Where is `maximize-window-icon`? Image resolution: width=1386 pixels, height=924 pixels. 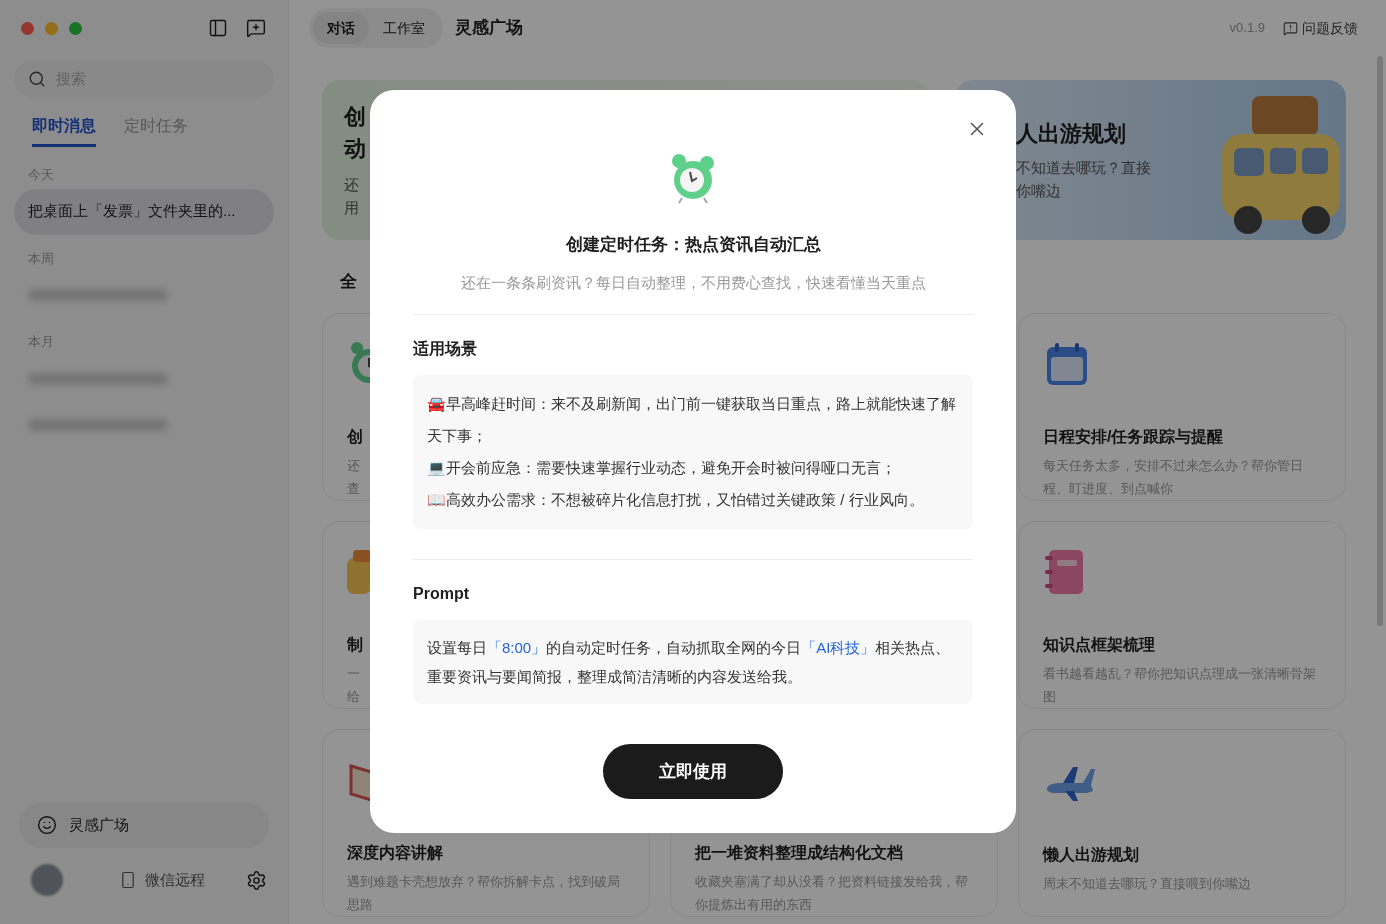 maximize-window-icon is located at coordinates (75, 28).